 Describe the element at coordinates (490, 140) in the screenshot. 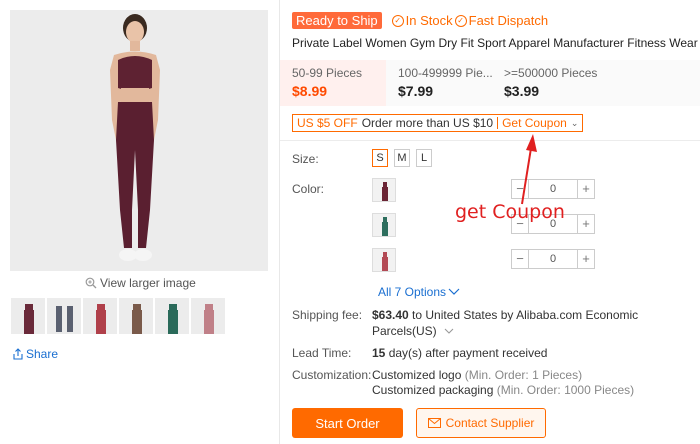

I see `divider` at that location.